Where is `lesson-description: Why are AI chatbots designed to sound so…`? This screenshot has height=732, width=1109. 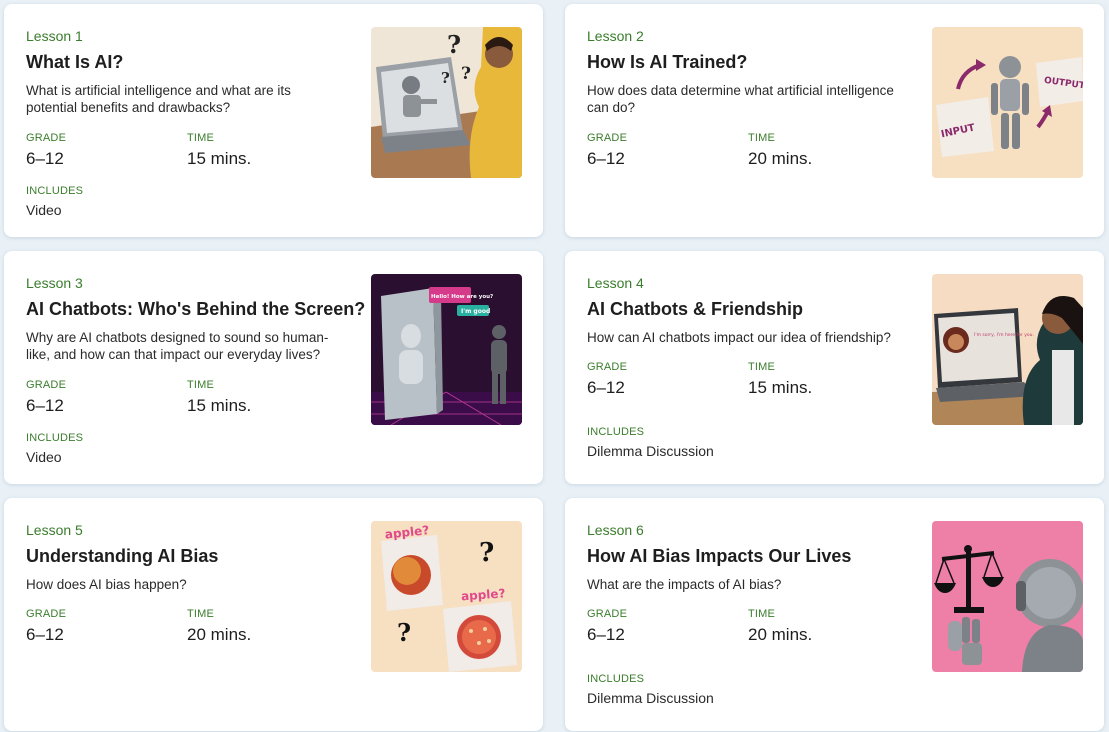
lesson-description: Why are AI chatbots designed to sound so… is located at coordinates (177, 346).